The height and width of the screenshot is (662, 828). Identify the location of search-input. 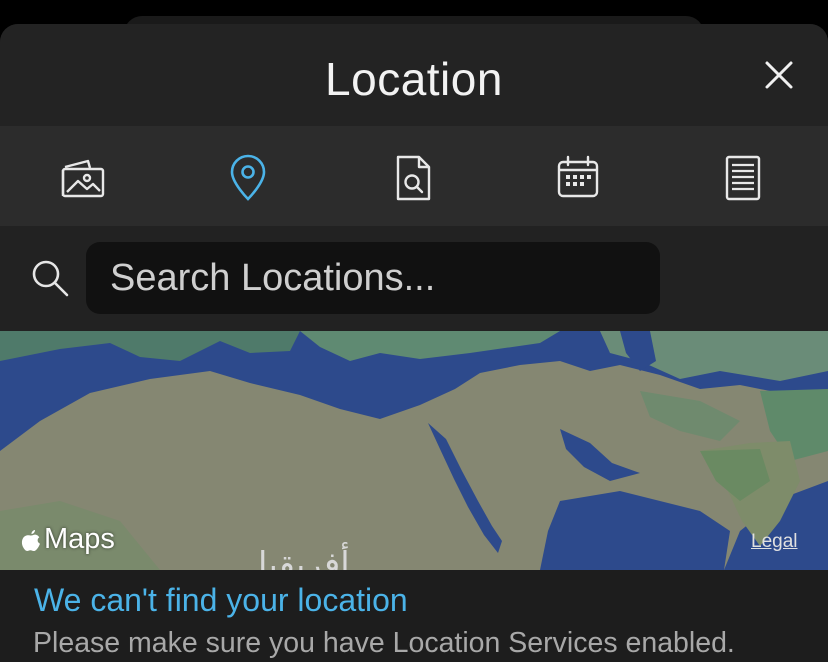
(373, 278).